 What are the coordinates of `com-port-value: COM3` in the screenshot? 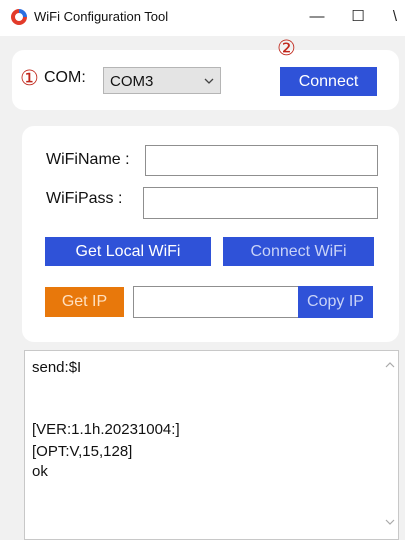 It's located at (132, 81).